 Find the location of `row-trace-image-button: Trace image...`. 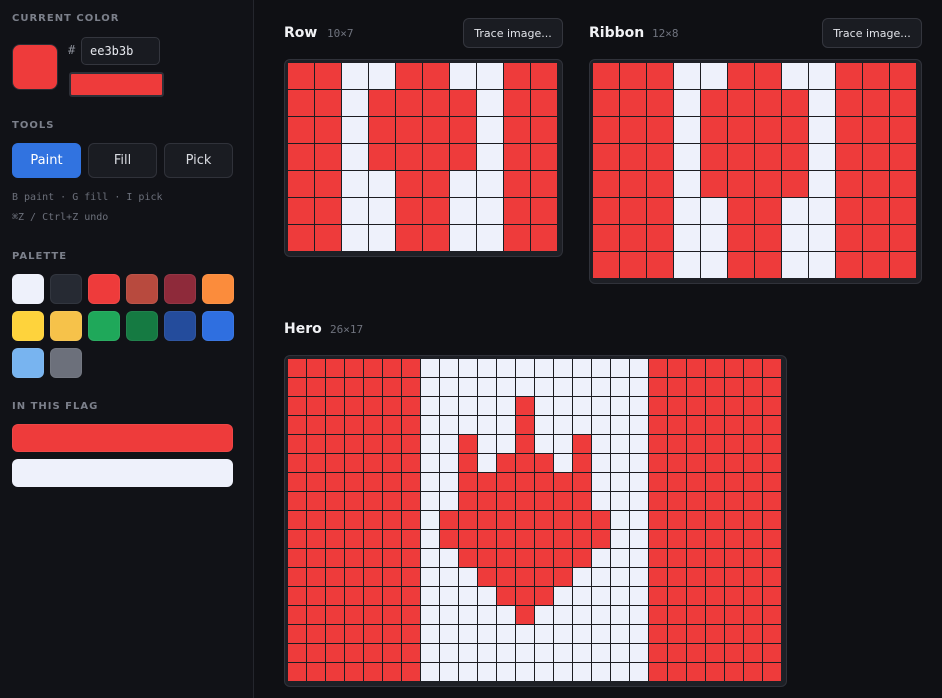

row-trace-image-button: Trace image... is located at coordinates (513, 33).